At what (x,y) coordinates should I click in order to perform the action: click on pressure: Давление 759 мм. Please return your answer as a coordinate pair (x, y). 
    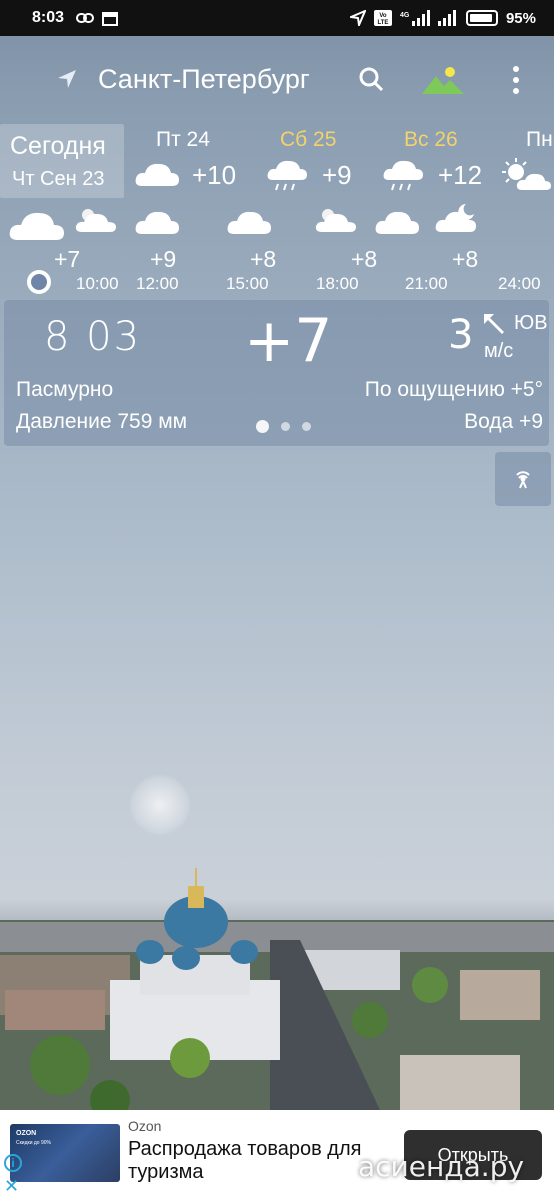
    Looking at the image, I should click on (102, 421).